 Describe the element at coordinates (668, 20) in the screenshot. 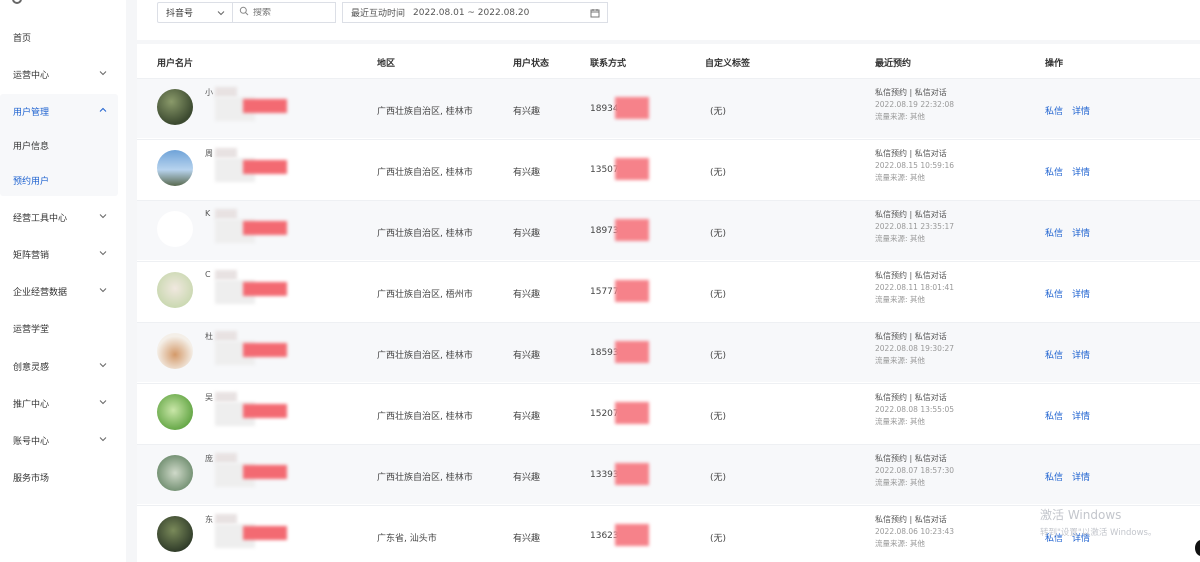

I see `filter-bar: 抖音号 最近互动时间 2022.08.01 ~ 2022.08.20` at that location.